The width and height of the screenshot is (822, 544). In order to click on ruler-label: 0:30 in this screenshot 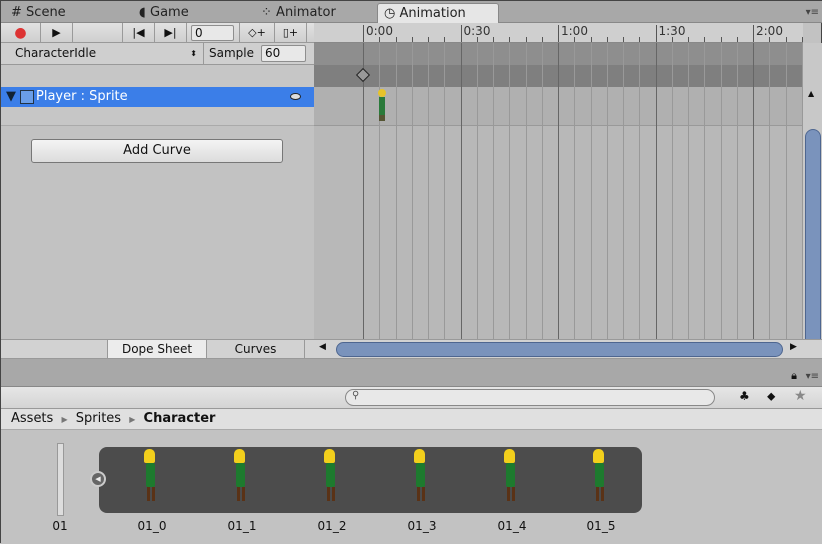, I will do `click(477, 31)`.